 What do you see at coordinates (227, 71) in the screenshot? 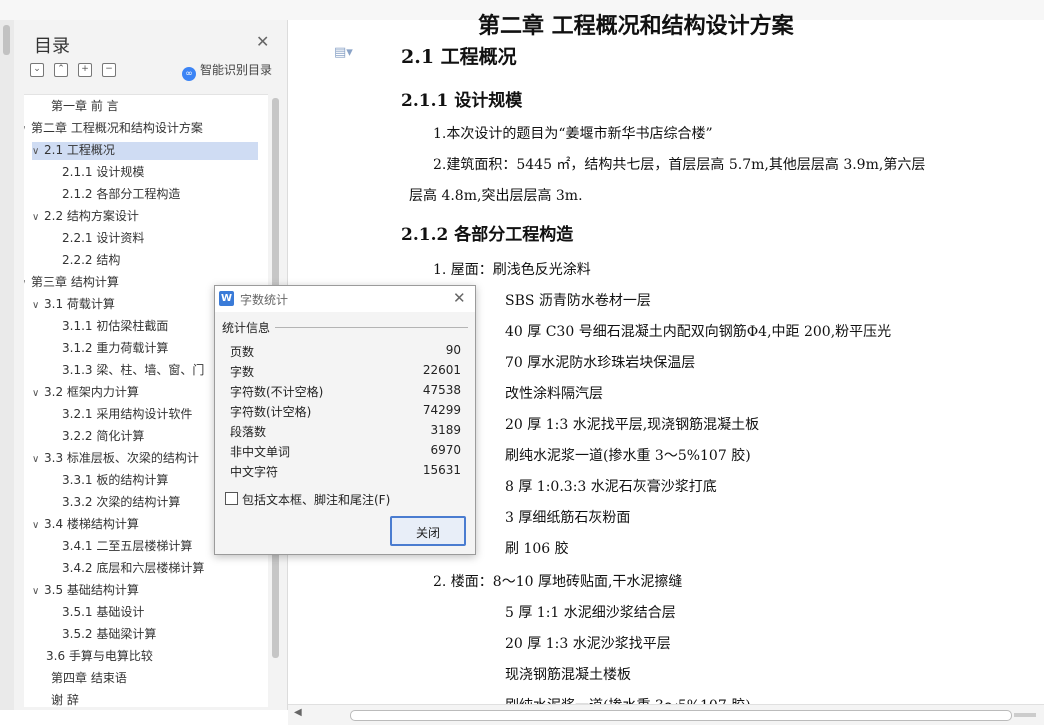
I see `smart-toc-button: ∞ 智能识别目录` at bounding box center [227, 71].